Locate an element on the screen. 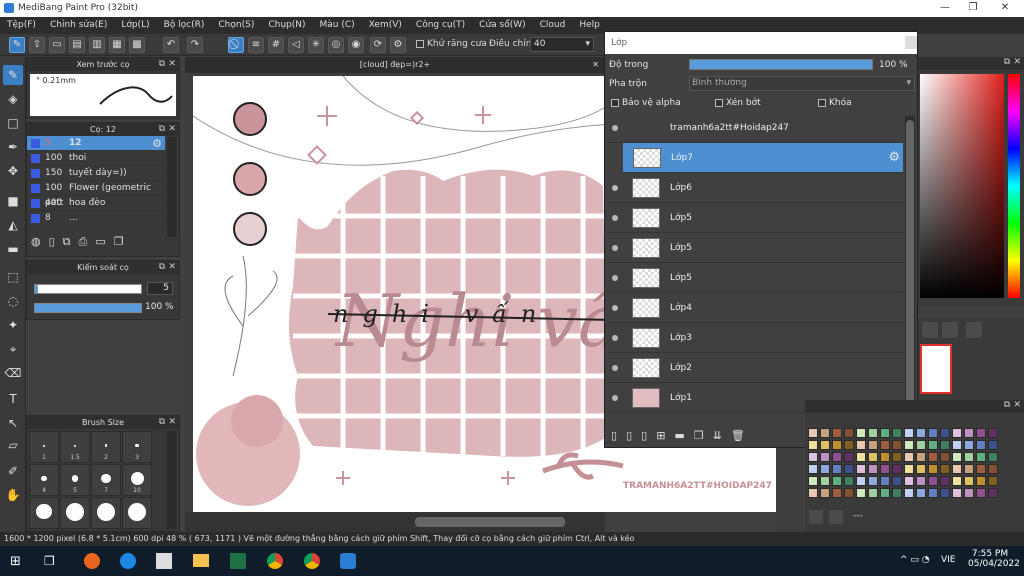 The image size is (1024, 576). add-color-icon is located at coordinates (816, 517).